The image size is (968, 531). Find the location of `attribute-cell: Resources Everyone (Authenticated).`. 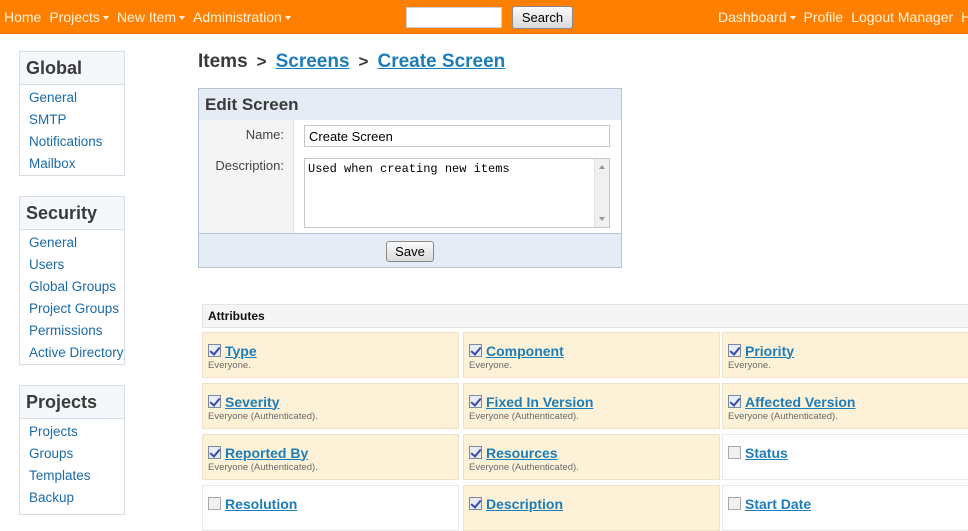

attribute-cell: Resources Everyone (Authenticated). is located at coordinates (591, 457).